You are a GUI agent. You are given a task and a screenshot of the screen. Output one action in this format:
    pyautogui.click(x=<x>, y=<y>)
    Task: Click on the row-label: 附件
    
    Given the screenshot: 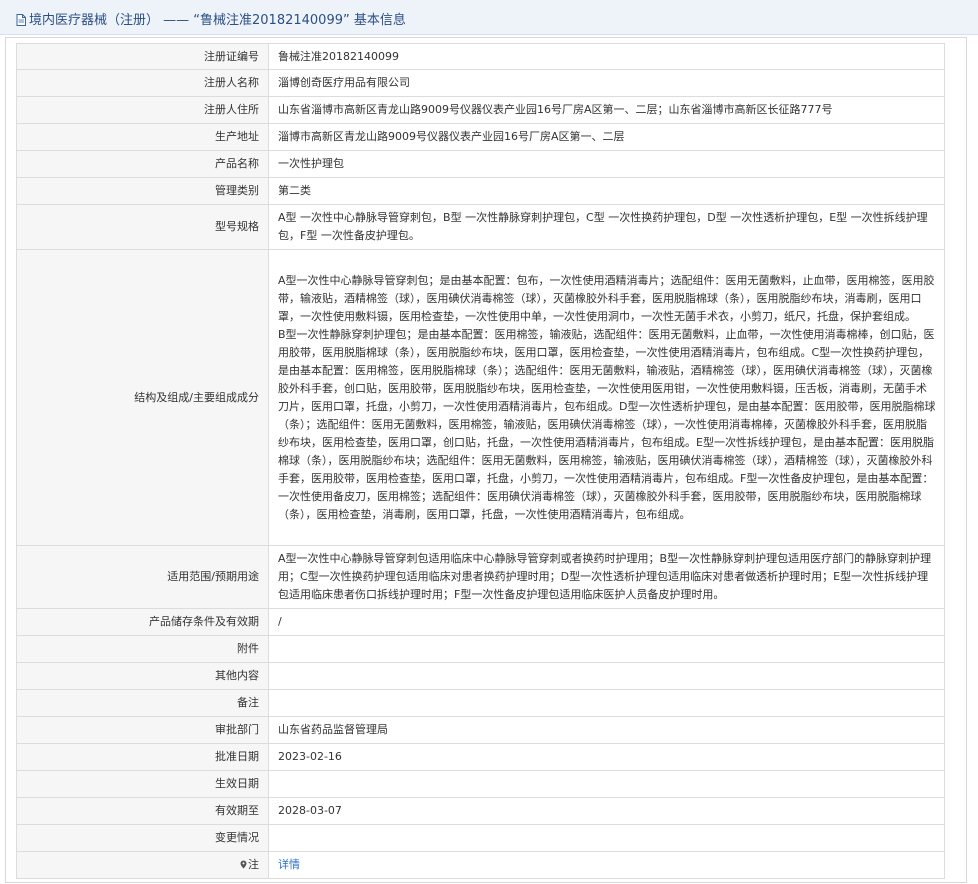 What is the action you would take?
    pyautogui.click(x=142, y=649)
    